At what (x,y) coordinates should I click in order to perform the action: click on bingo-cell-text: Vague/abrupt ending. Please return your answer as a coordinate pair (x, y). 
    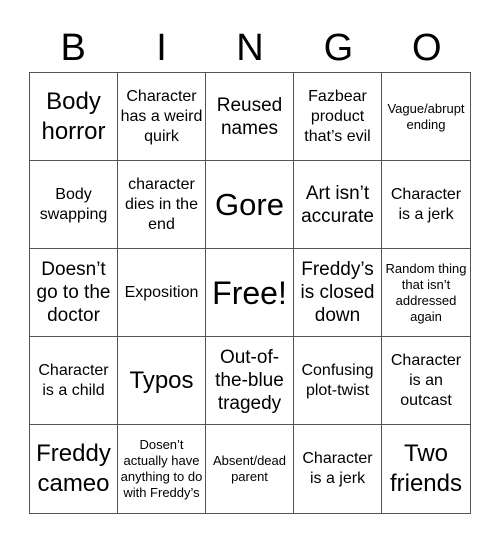
    Looking at the image, I should click on (426, 116).